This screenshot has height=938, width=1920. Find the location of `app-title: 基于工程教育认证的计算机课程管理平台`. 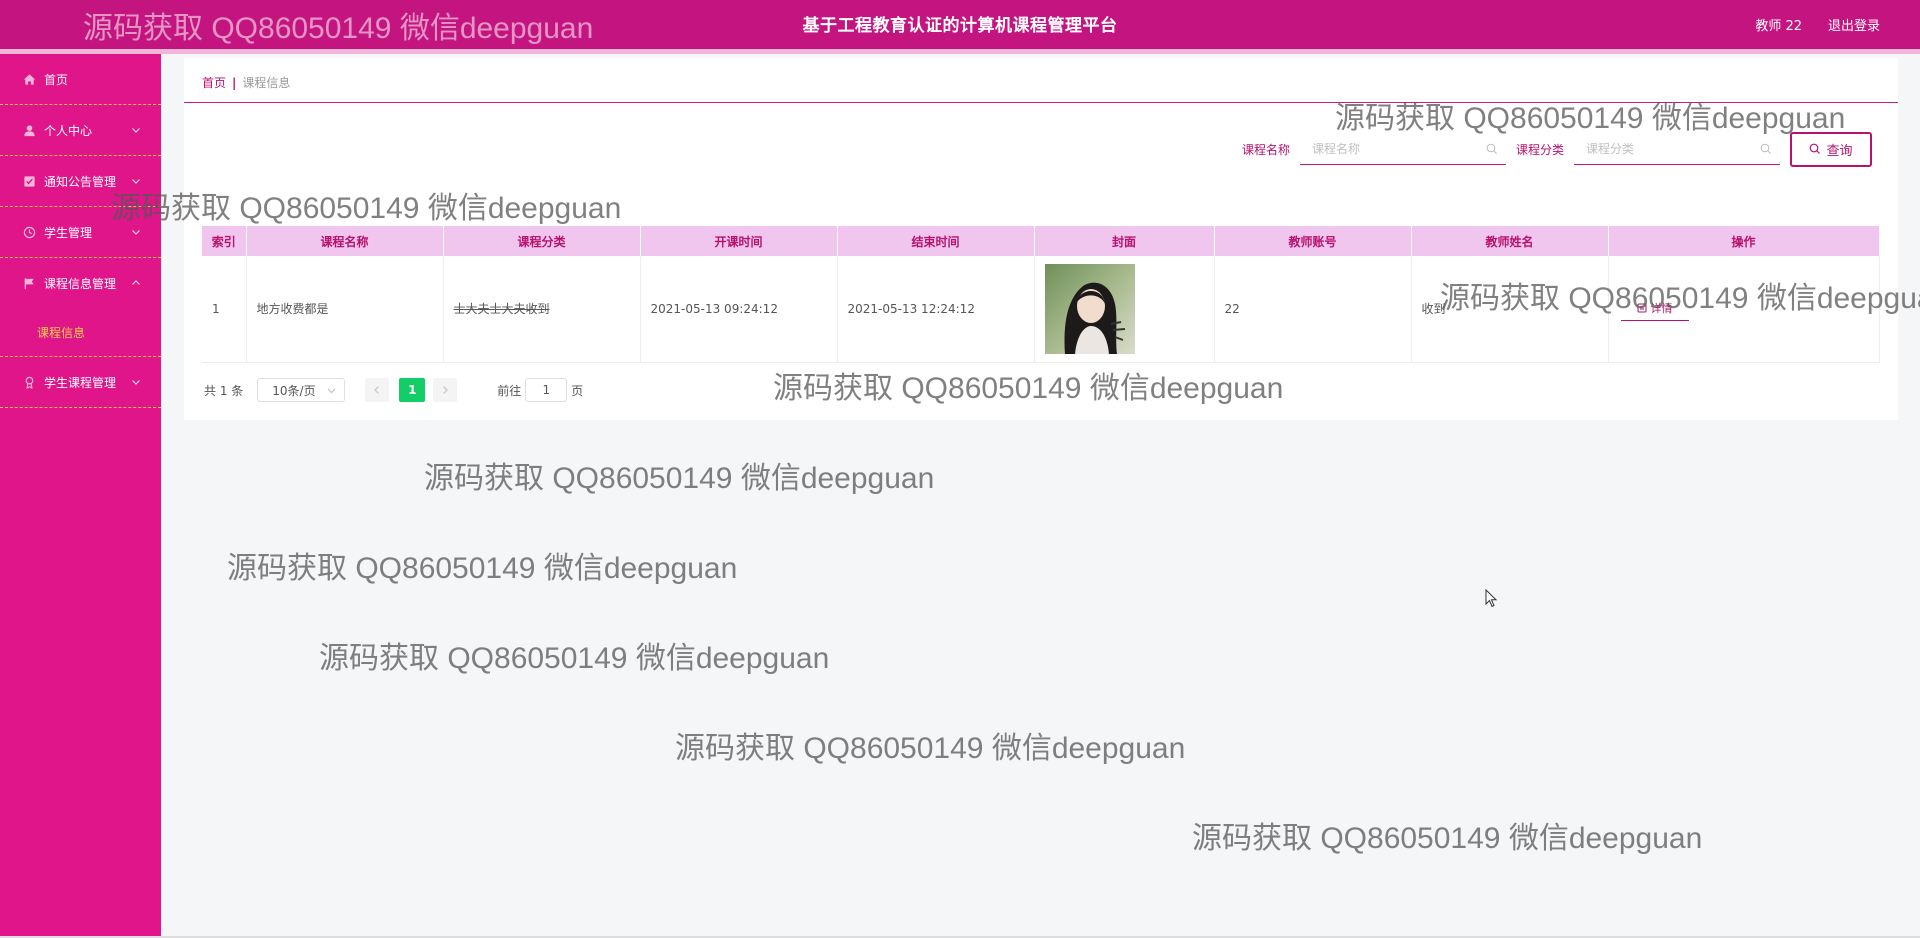

app-title: 基于工程教育认证的计算机课程管理平台 is located at coordinates (960, 26).